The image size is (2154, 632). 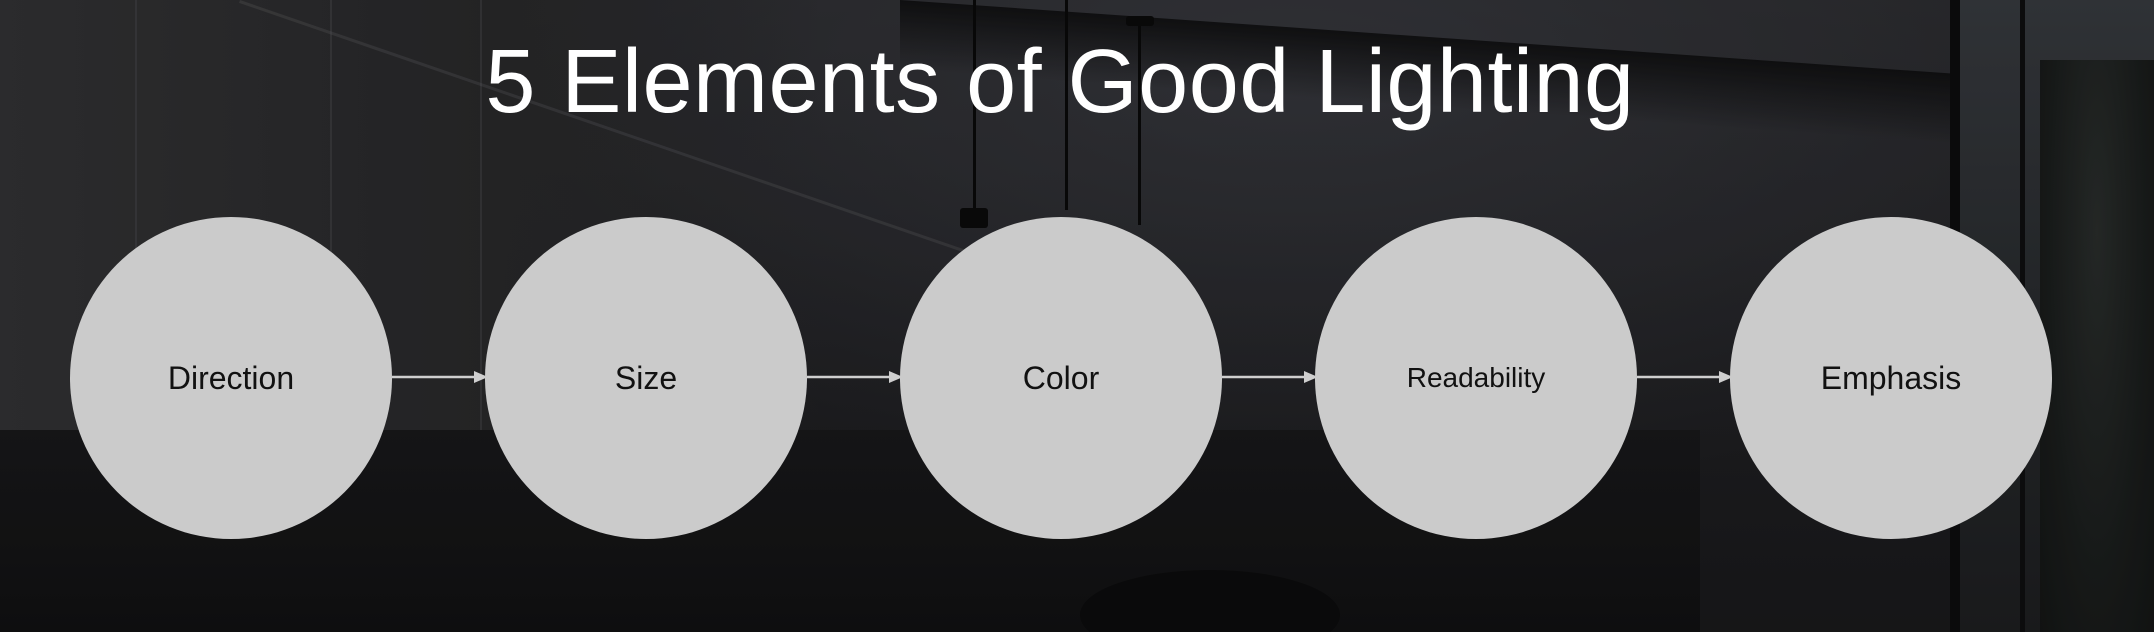 I want to click on node-size: Size, so click(x=646, y=378).